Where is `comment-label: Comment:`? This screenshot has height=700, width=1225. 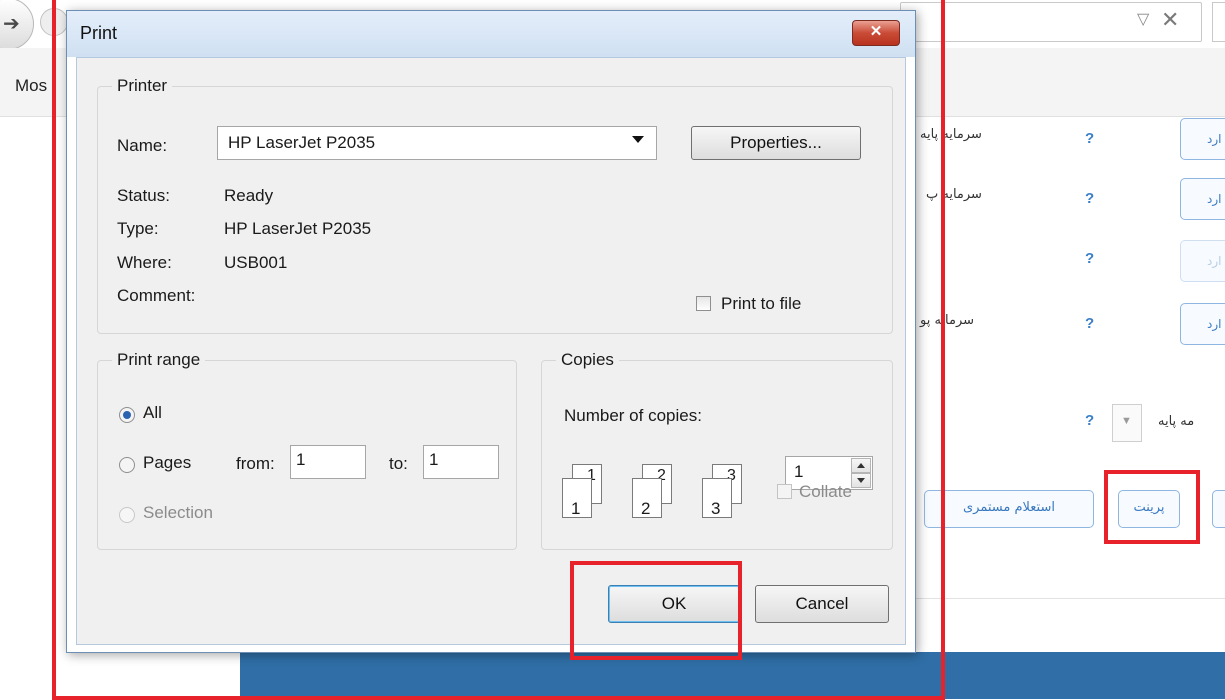 comment-label: Comment: is located at coordinates (156, 295).